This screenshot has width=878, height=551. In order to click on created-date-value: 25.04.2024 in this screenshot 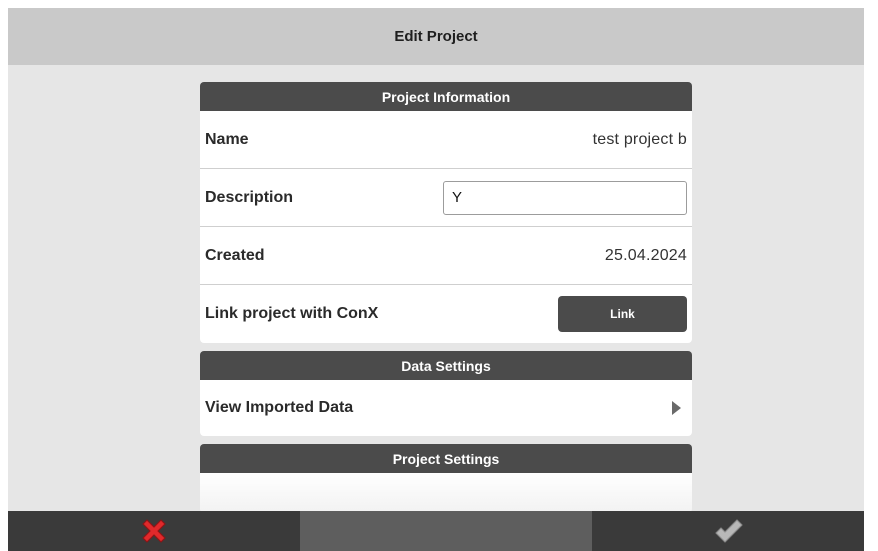, I will do `click(645, 255)`.